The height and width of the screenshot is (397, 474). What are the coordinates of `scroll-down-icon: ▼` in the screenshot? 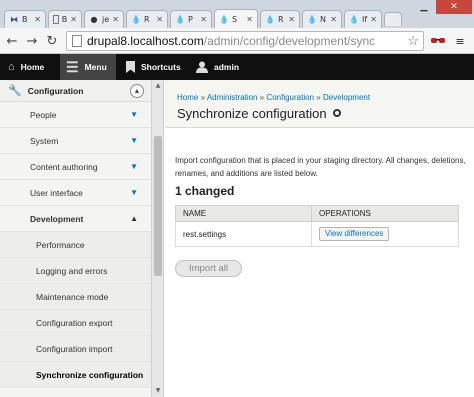 It's located at (157, 390).